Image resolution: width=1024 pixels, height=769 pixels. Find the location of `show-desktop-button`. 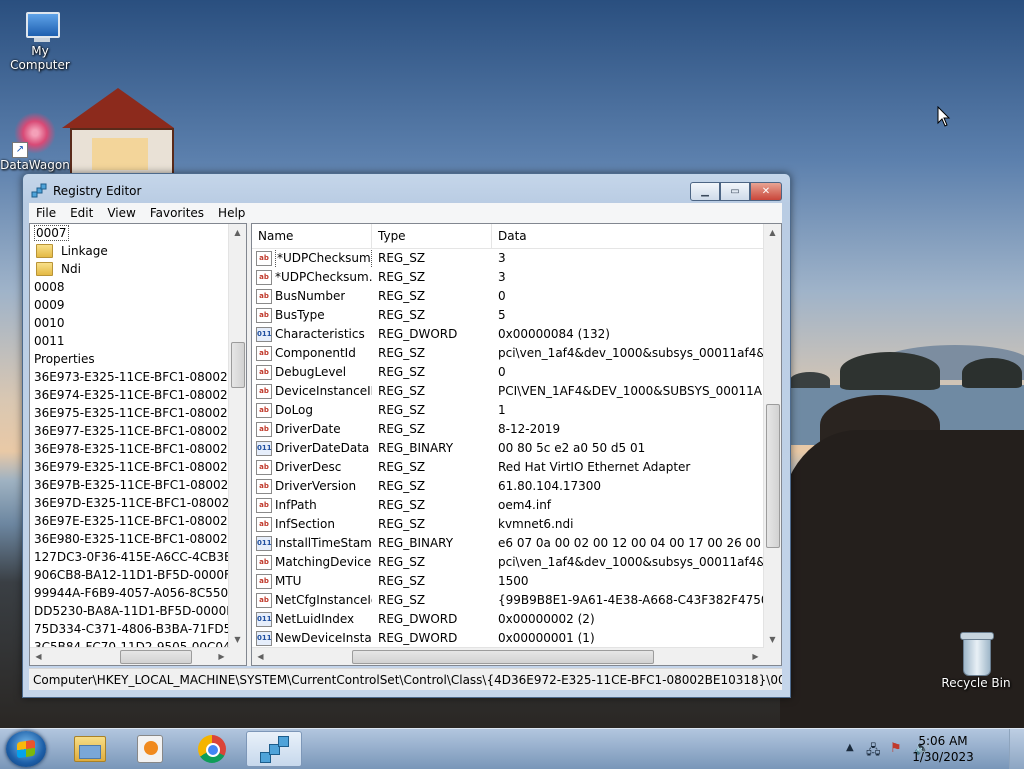

show-desktop-button is located at coordinates (1016, 749).